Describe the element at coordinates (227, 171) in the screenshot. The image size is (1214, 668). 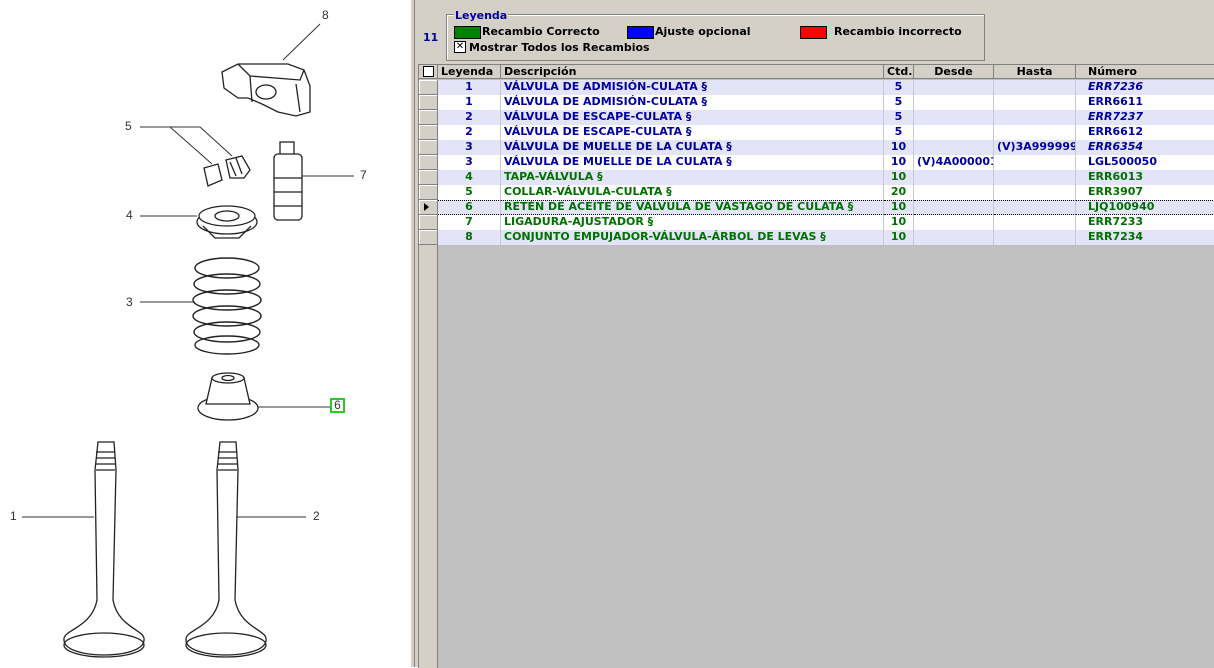
I see `part-5-collets` at that location.